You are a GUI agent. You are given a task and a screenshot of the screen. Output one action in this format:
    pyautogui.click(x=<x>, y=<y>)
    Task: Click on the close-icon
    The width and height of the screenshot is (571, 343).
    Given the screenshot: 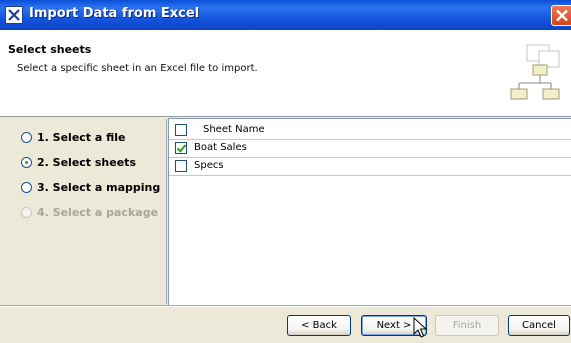 What is the action you would take?
    pyautogui.click(x=562, y=15)
    